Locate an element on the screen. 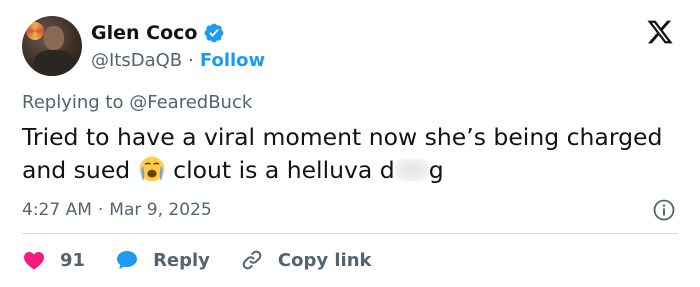  name-row: Glen Coco is located at coordinates (158, 33).